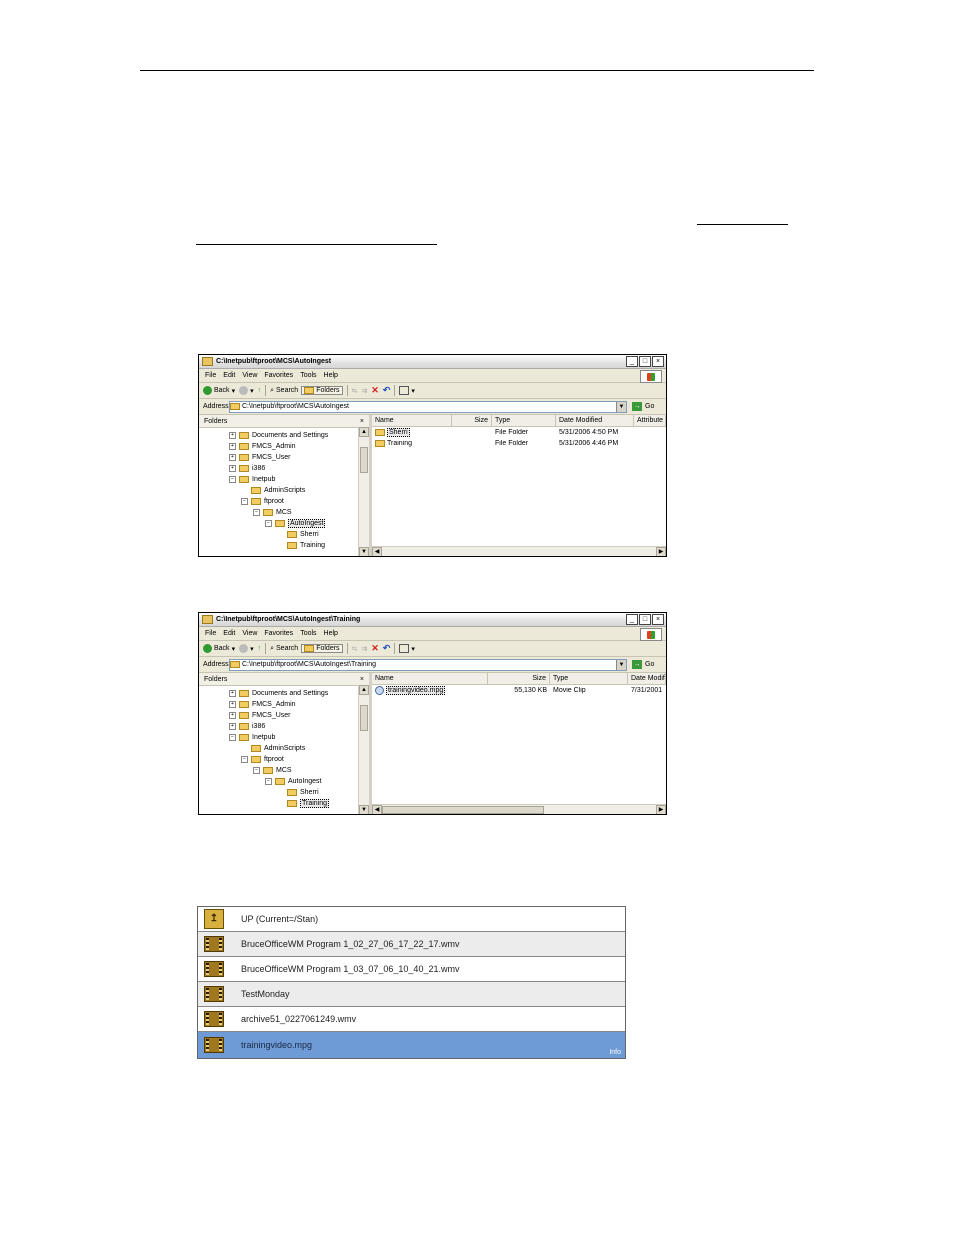 This screenshot has width=954, height=1235. I want to click on column-date-modified: Date Modified, so click(595, 420).